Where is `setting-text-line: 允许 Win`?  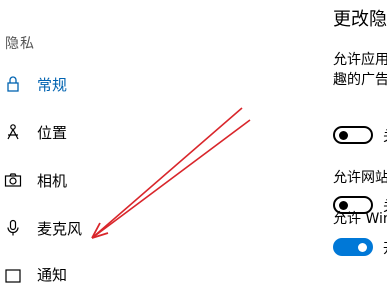
setting-text-line: 允许 Win is located at coordinates (360, 219).